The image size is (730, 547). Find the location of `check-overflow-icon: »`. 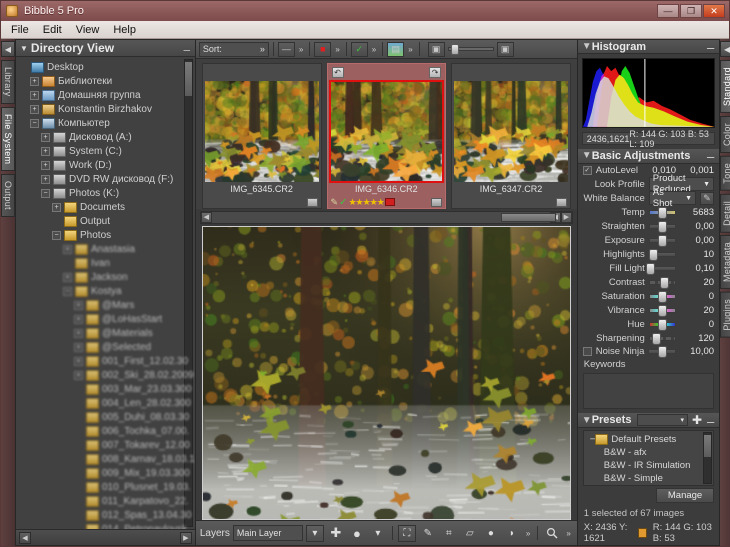

check-overflow-icon: » is located at coordinates (374, 49).